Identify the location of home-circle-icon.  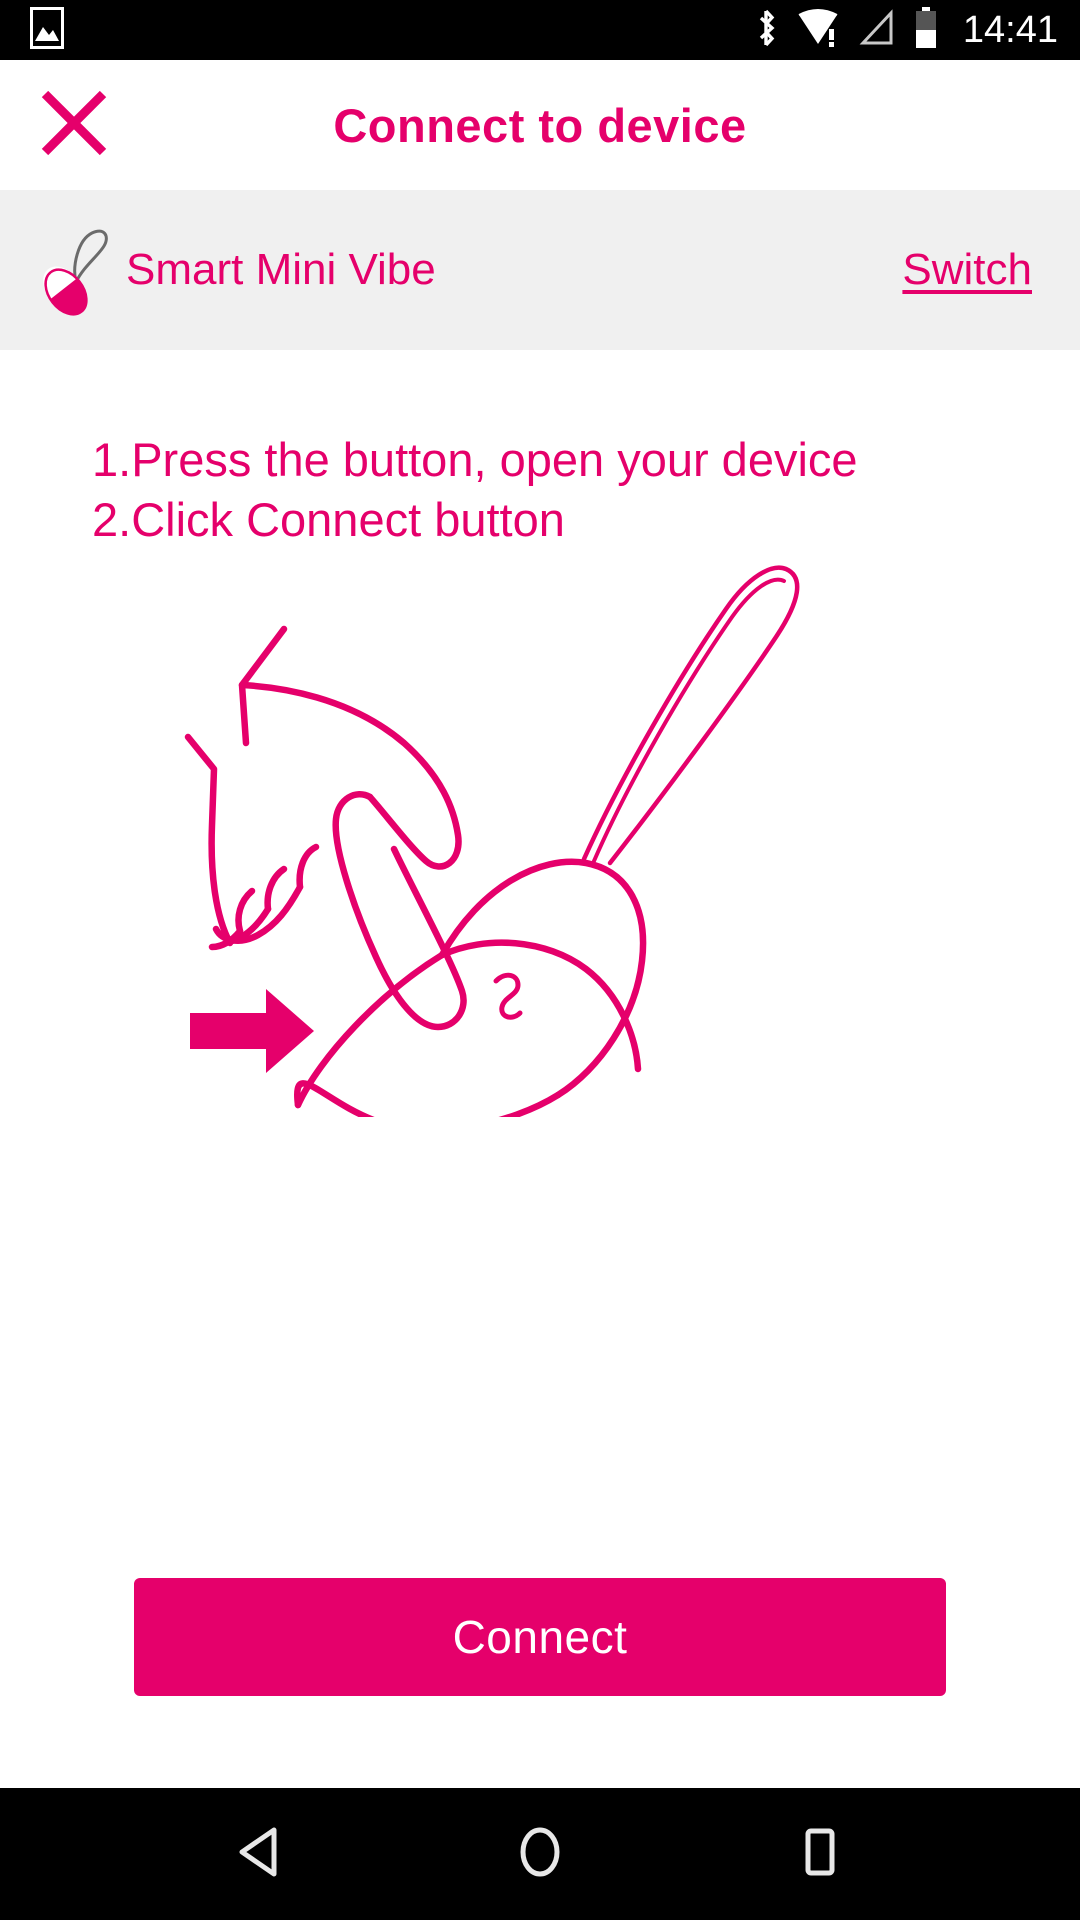
(540, 1854).